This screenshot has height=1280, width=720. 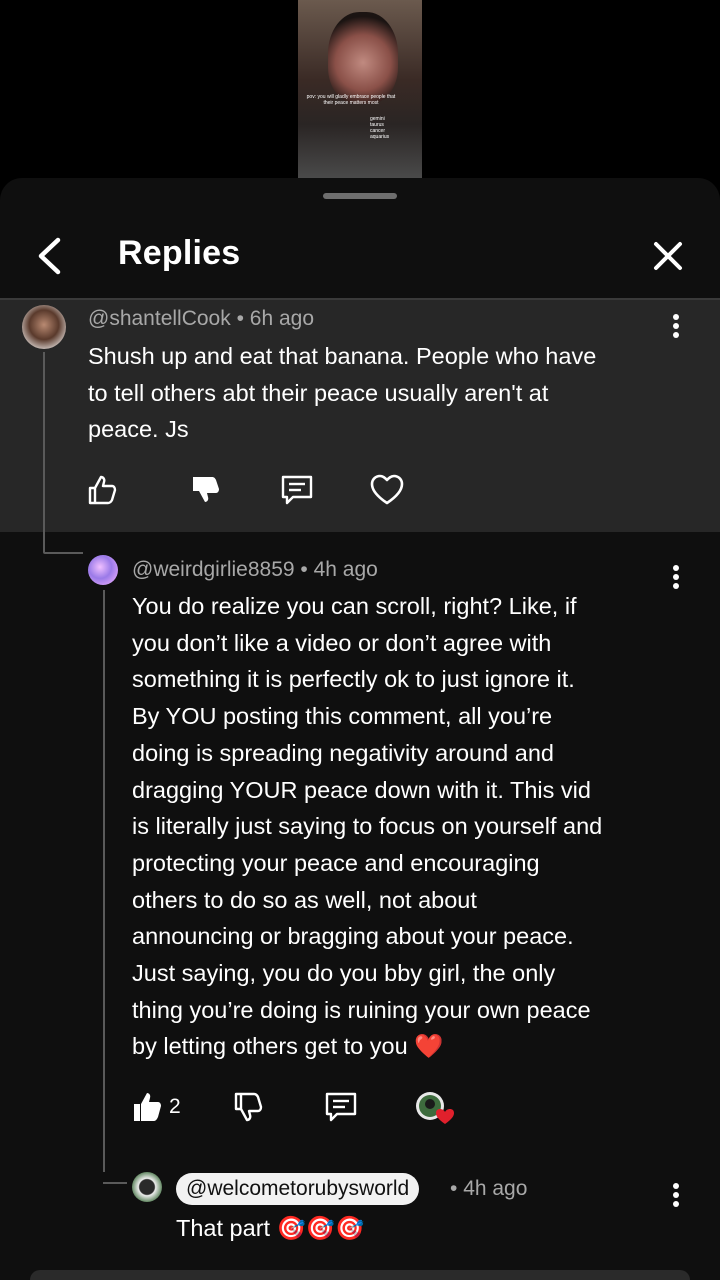 I want to click on video-person, so click(x=363, y=58).